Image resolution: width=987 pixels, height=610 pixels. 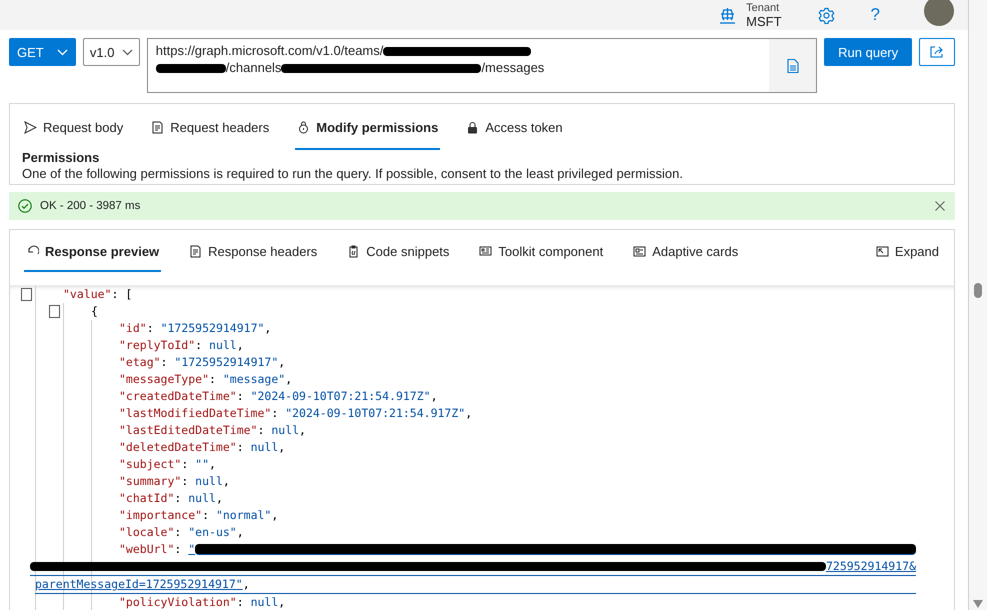 I want to click on url-text: https://graph.microsoft.com/v1.0/teams/, so click(x=270, y=51).